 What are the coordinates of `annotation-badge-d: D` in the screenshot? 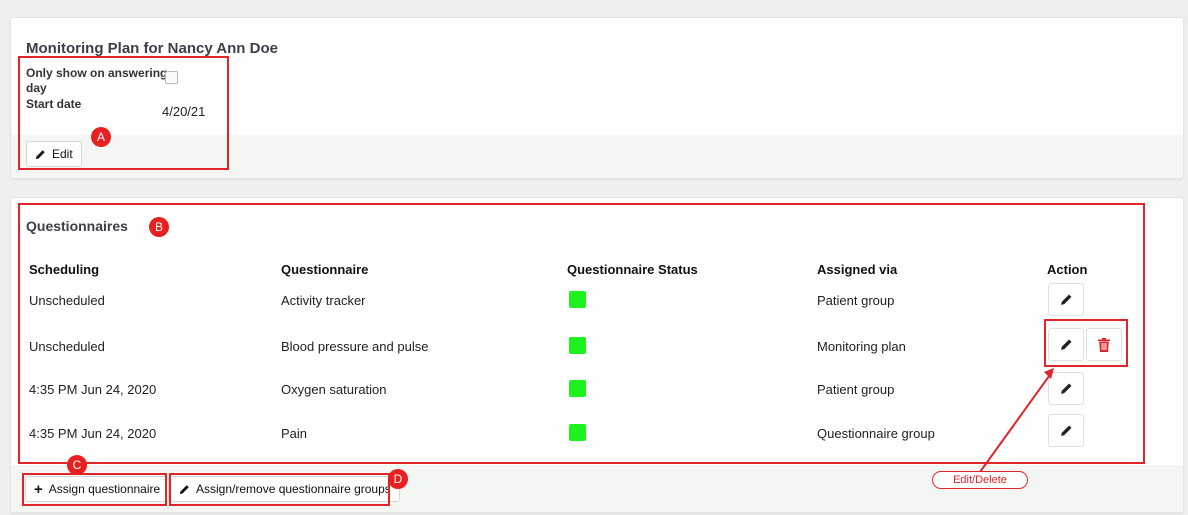 It's located at (398, 479).